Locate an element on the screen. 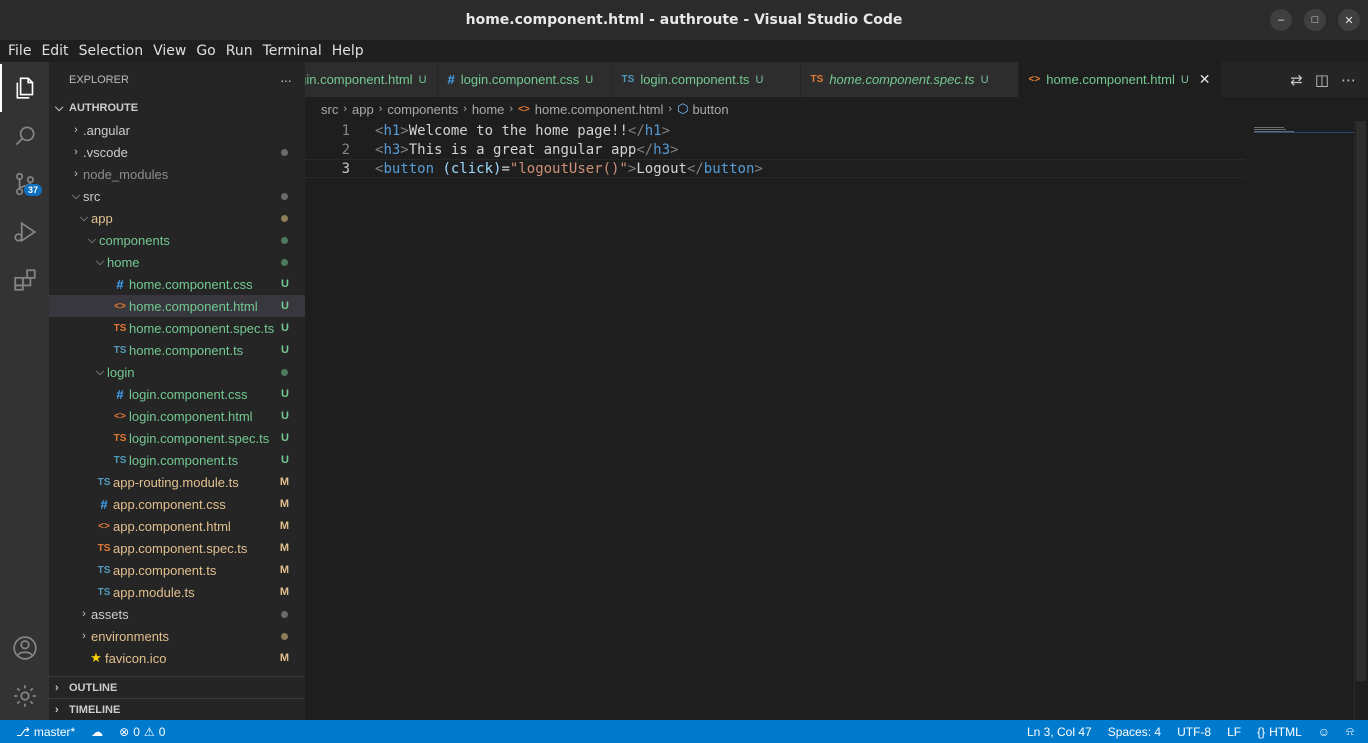  editor-tab: <> home.component.html U ✕ is located at coordinates (1120, 79).